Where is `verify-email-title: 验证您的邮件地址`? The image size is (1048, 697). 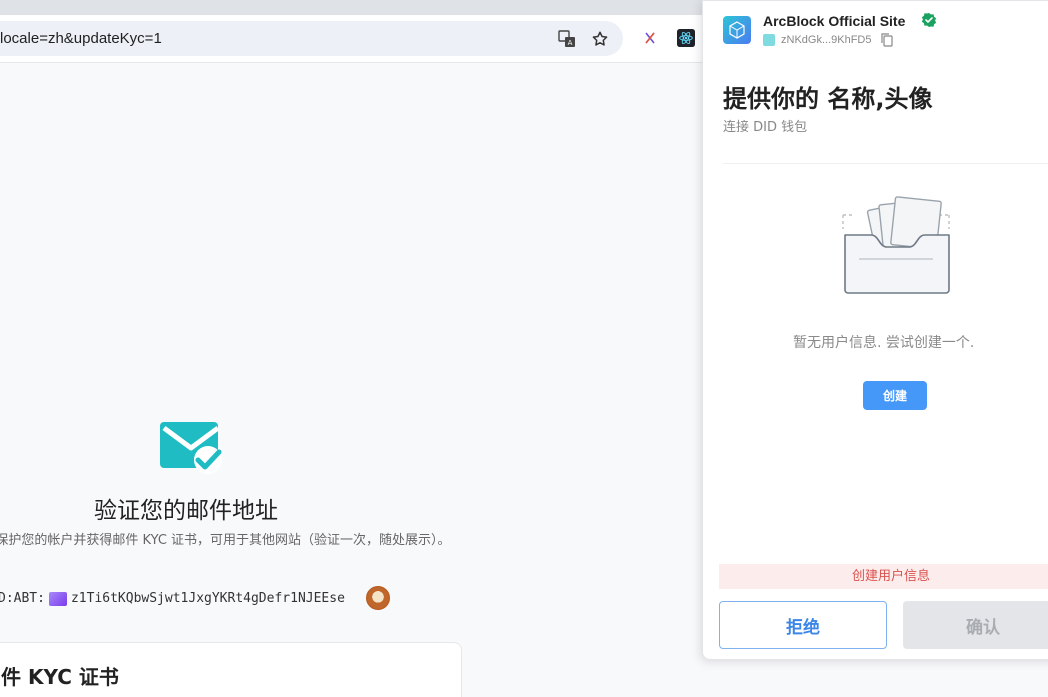 verify-email-title: 验证您的邮件地址 is located at coordinates (186, 511).